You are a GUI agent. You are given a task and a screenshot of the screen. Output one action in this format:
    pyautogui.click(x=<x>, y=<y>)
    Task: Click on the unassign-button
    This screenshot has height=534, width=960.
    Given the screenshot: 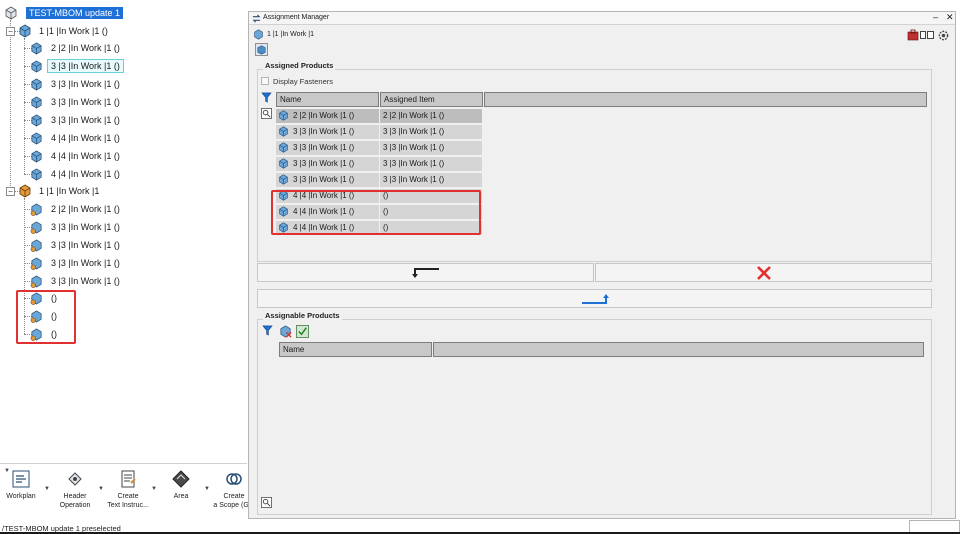 What is the action you would take?
    pyautogui.click(x=425, y=272)
    